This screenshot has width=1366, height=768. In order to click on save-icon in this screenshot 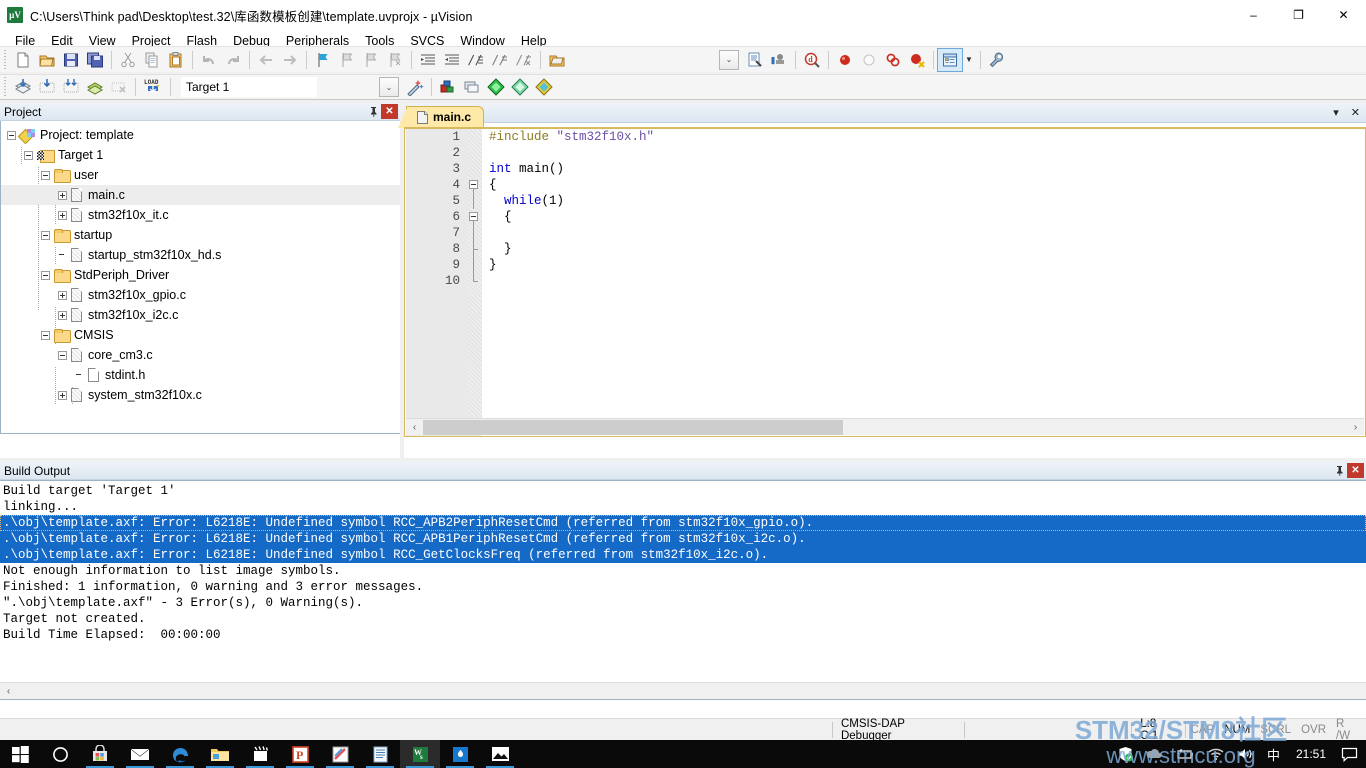, I will do `click(71, 60)`.